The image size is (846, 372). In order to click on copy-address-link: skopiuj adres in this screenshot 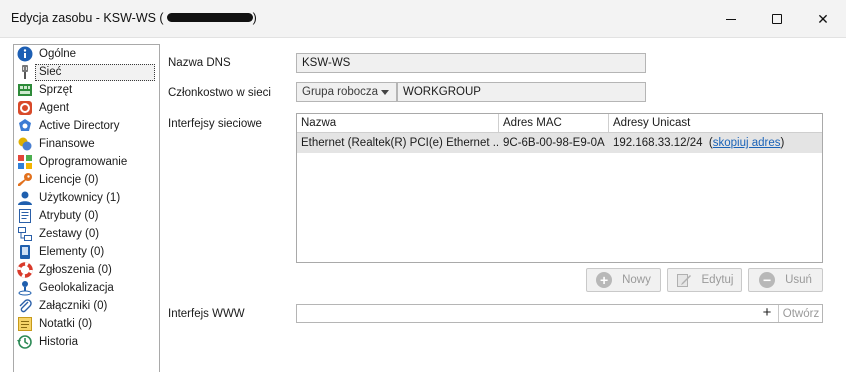, I will do `click(747, 143)`.